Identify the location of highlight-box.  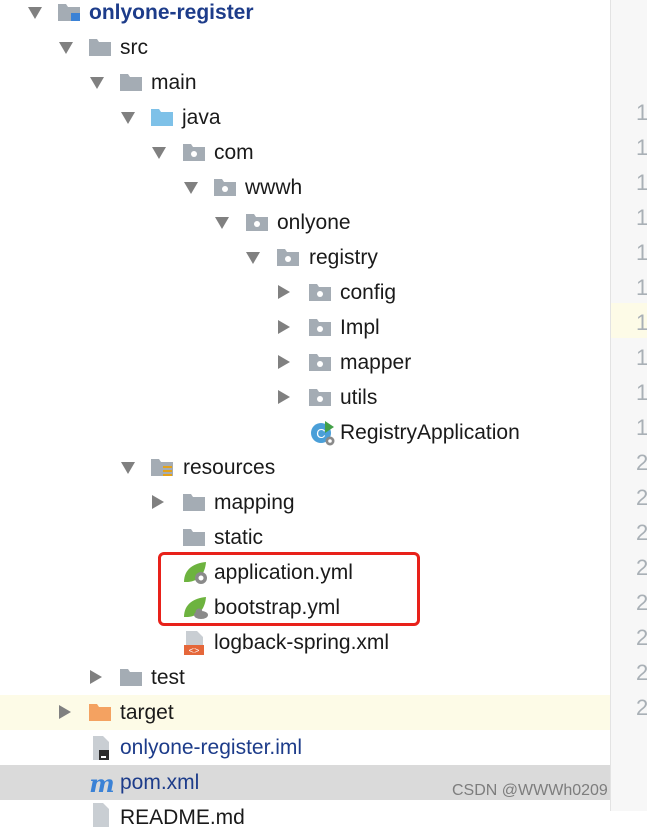
(289, 589).